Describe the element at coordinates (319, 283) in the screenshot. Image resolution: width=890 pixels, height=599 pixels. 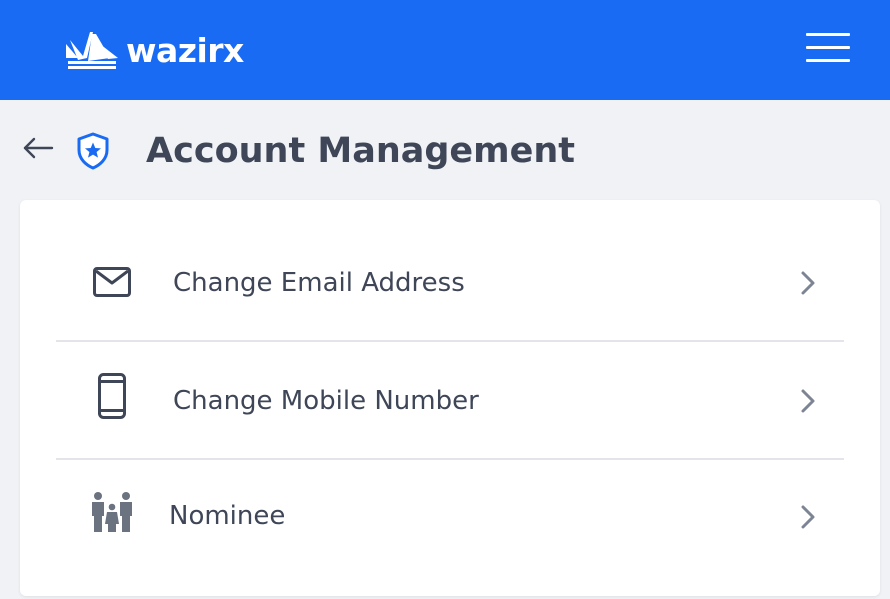
I see `change-email-label: Change Email Address` at that location.